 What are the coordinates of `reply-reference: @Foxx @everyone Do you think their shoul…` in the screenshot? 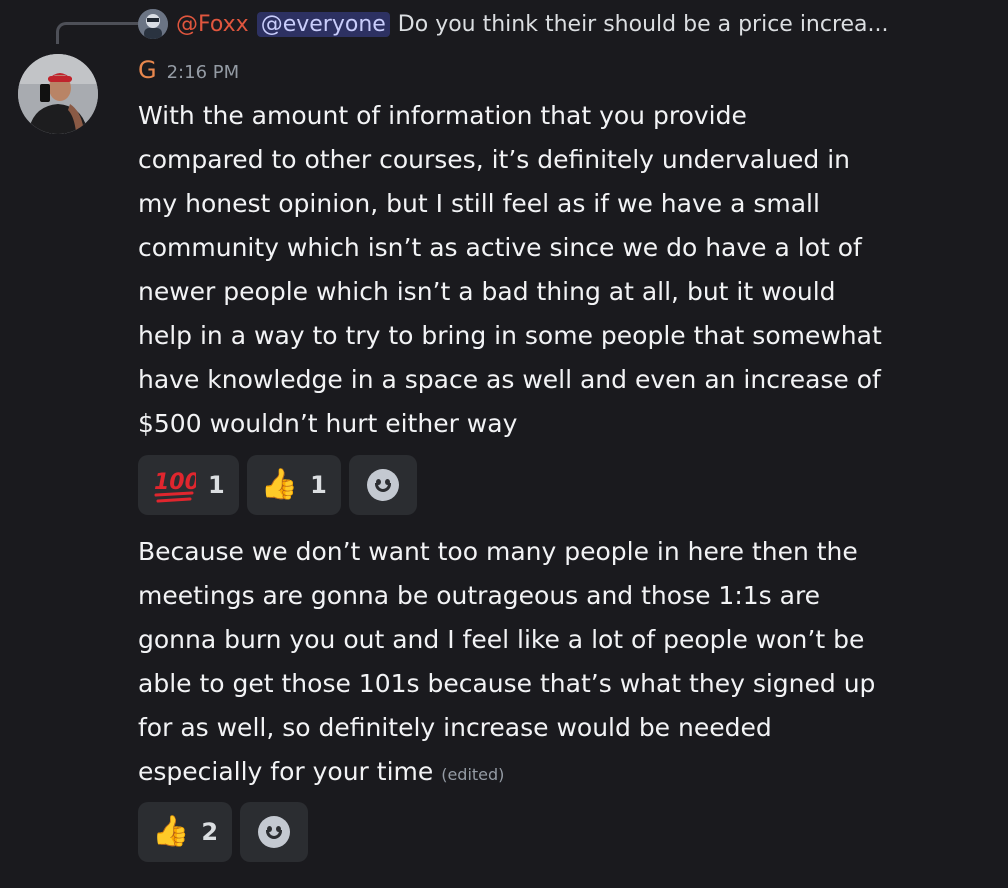 It's located at (573, 24).